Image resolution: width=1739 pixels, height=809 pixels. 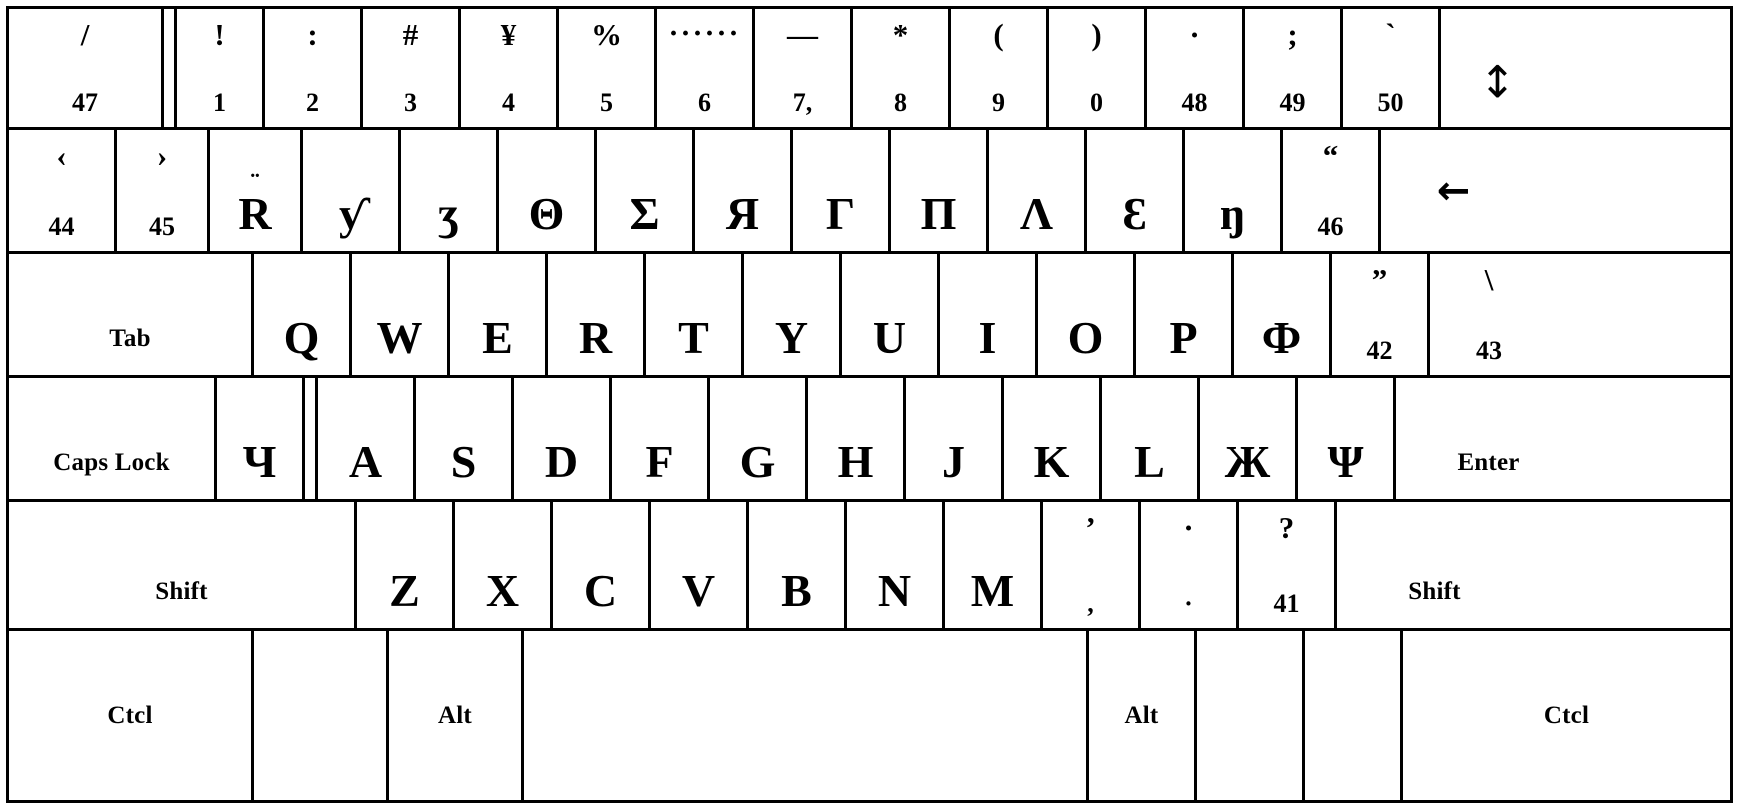 I want to click on key-legend-top: %, so click(x=606, y=34).